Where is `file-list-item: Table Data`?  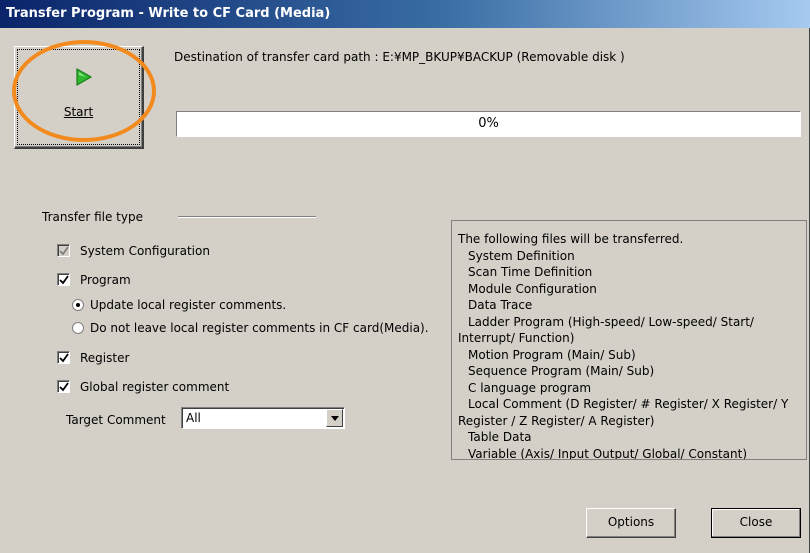 file-list-item: Table Data is located at coordinates (500, 437).